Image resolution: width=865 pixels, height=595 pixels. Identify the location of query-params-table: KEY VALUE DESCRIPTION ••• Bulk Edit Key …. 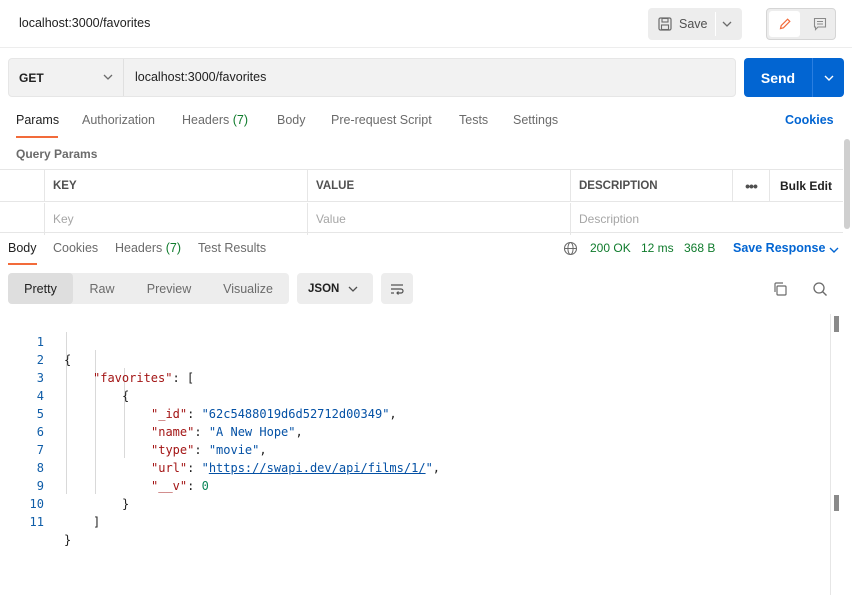
(421, 202).